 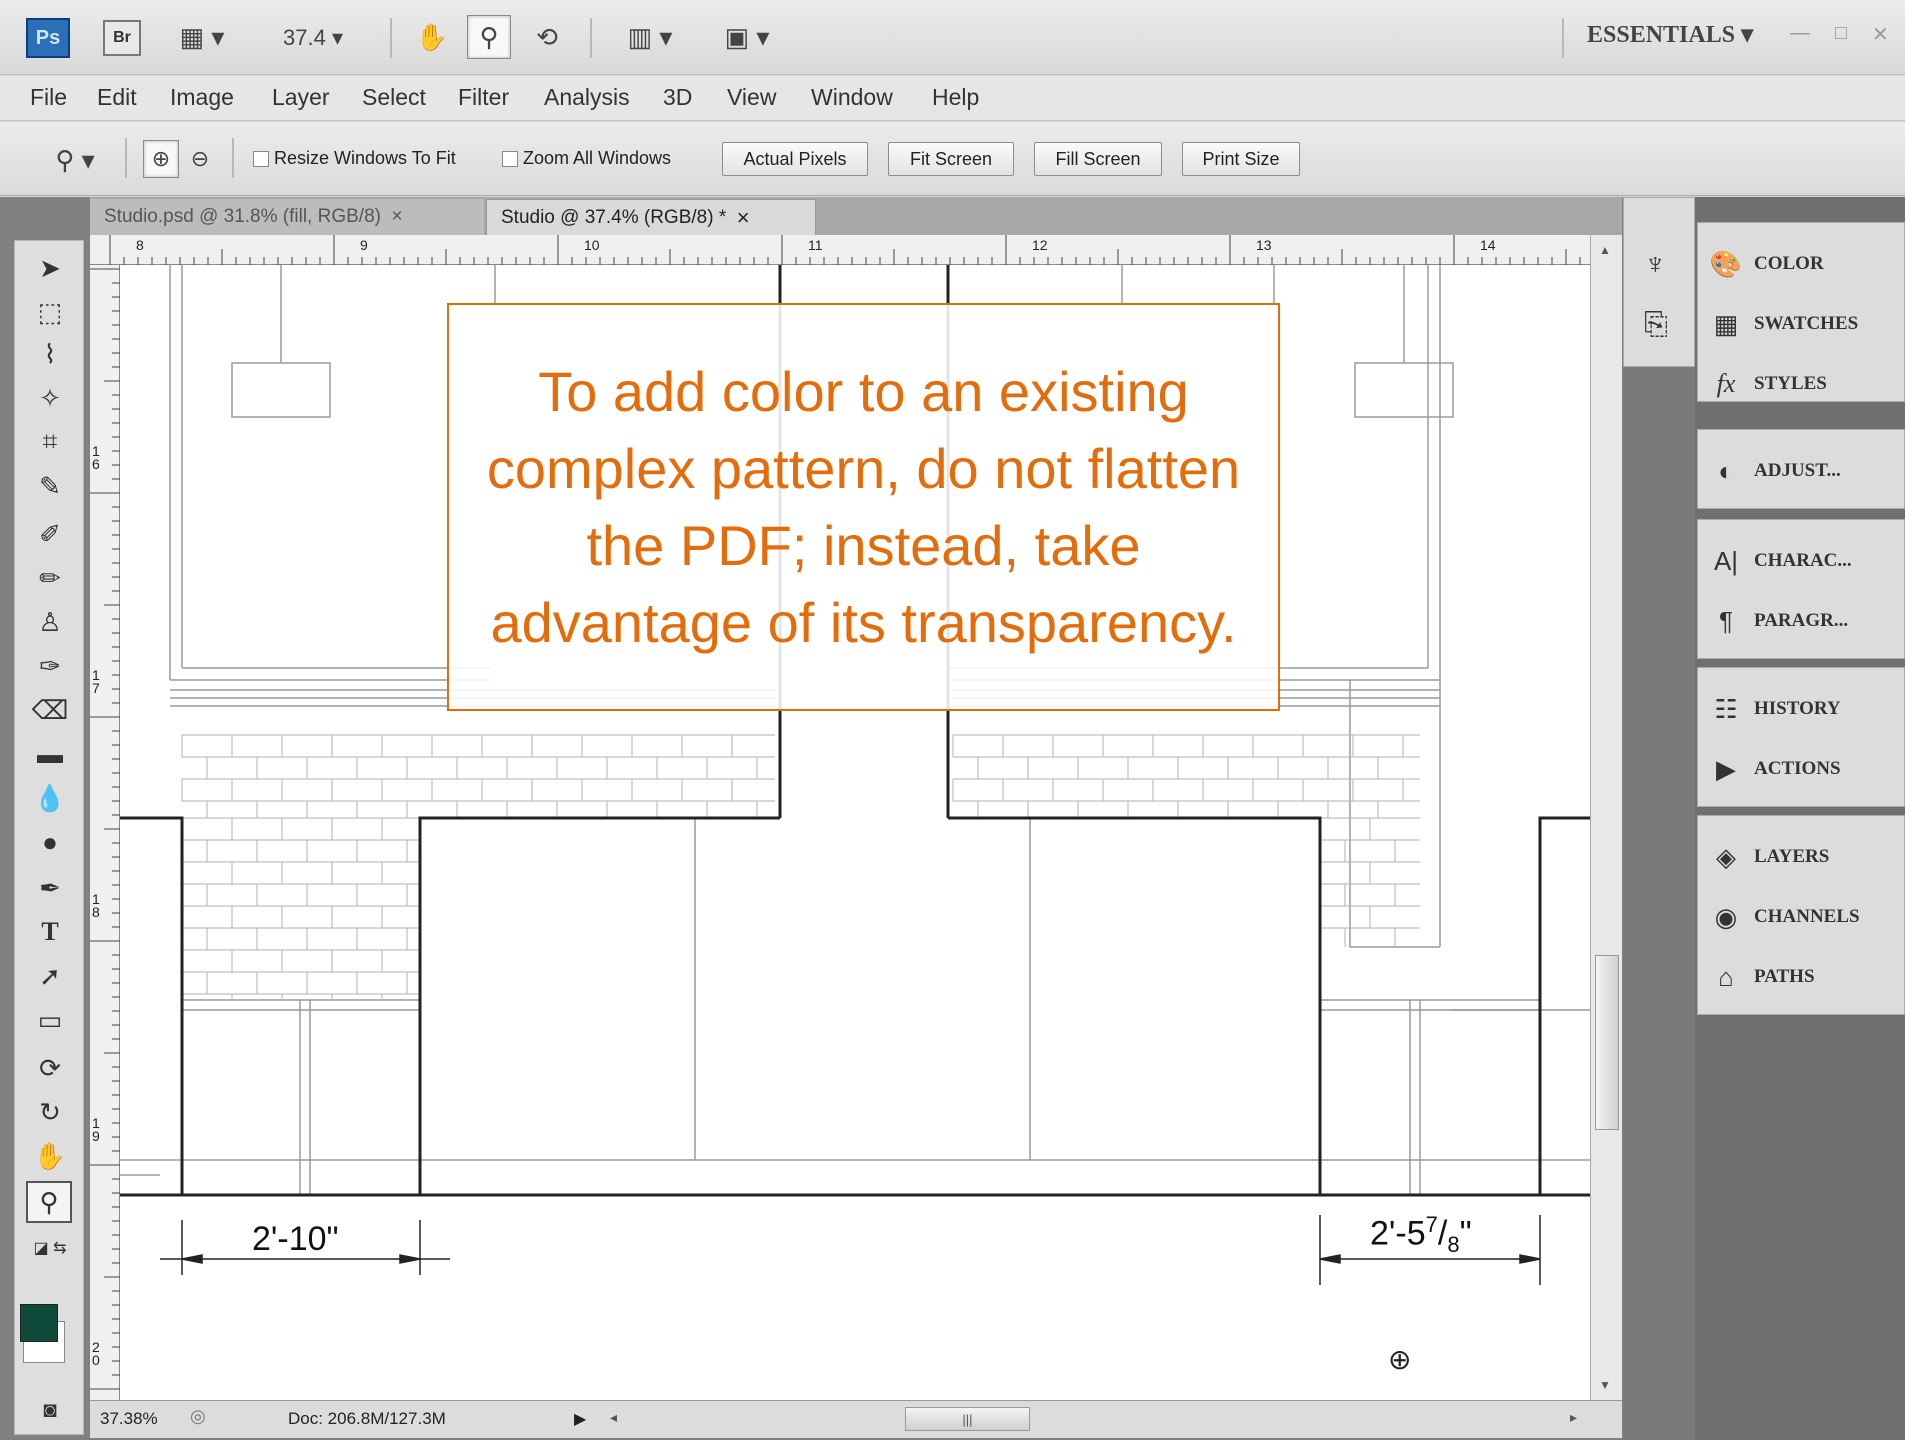 I want to click on gradient-tool-icon: ▬, so click(x=50, y=754).